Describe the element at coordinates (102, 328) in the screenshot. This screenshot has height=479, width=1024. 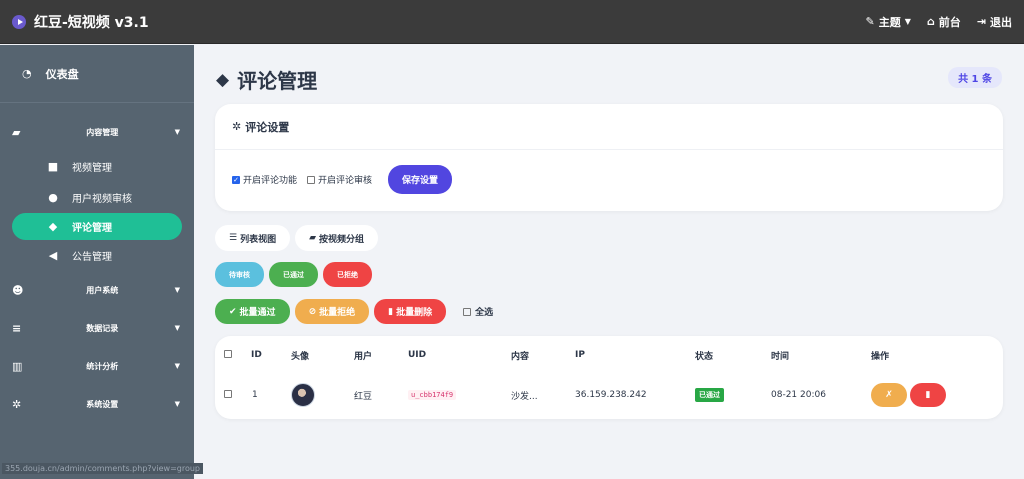
I see `sidebar-group-label: 数据记录` at that location.